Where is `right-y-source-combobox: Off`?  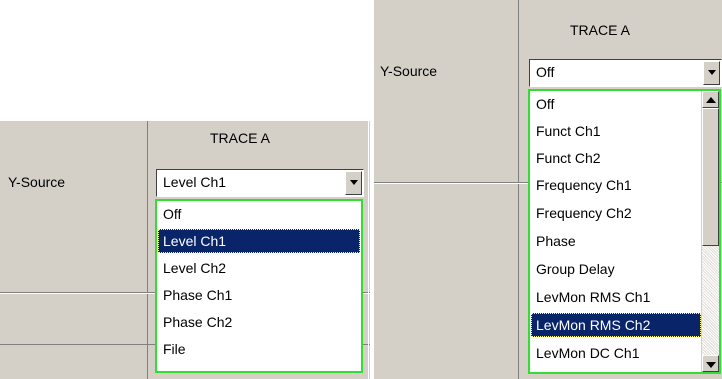
right-y-source-combobox: Off is located at coordinates (625, 73).